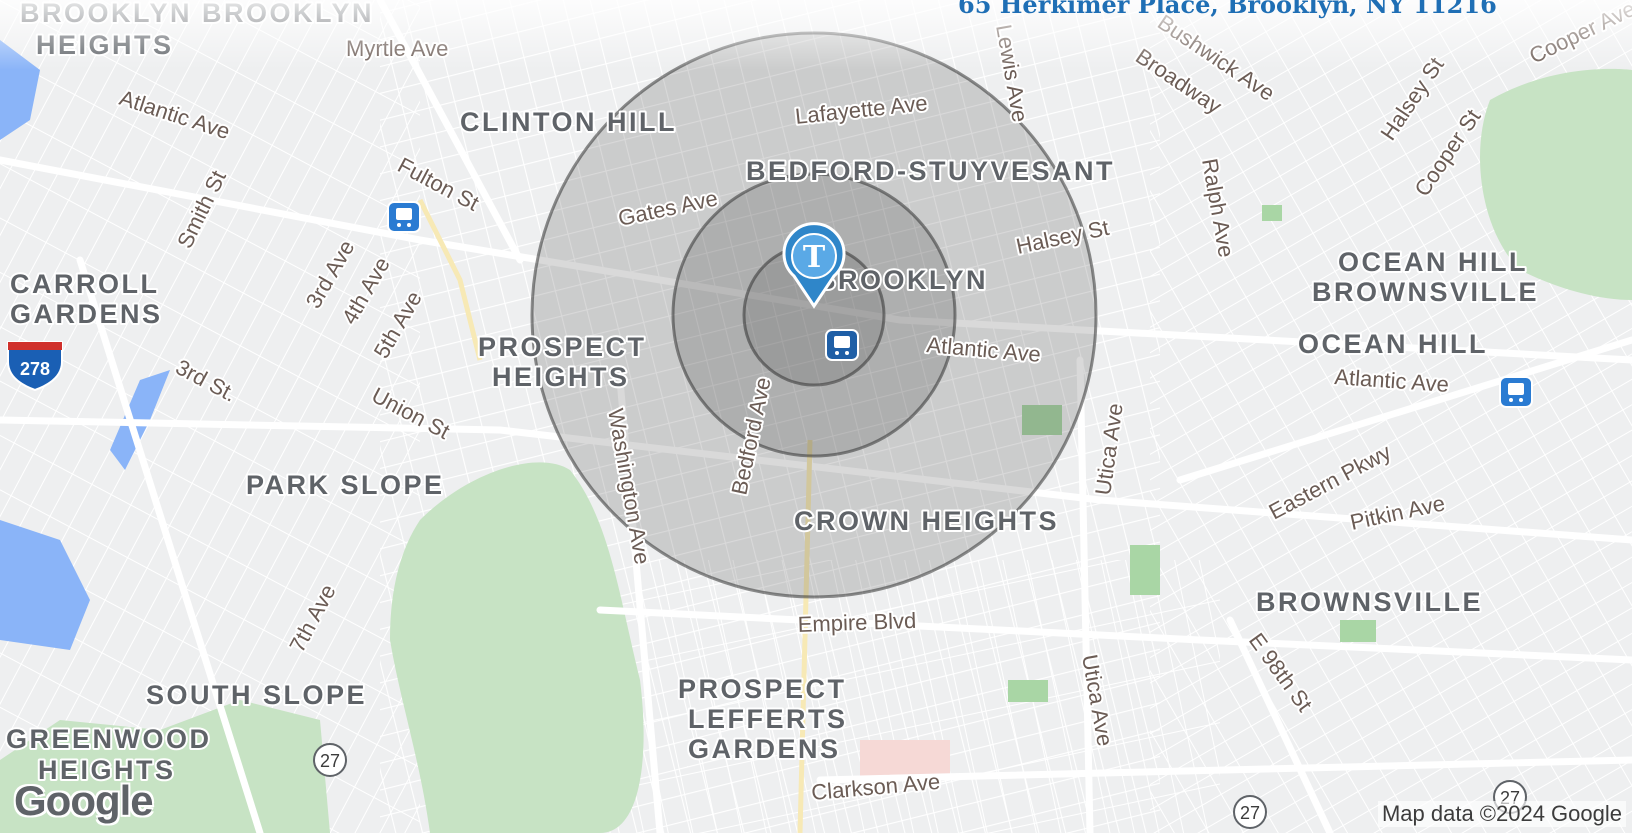 The height and width of the screenshot is (833, 1632). What do you see at coordinates (109, 739) in the screenshot?
I see `neighborhood-label: GREENWOOD` at bounding box center [109, 739].